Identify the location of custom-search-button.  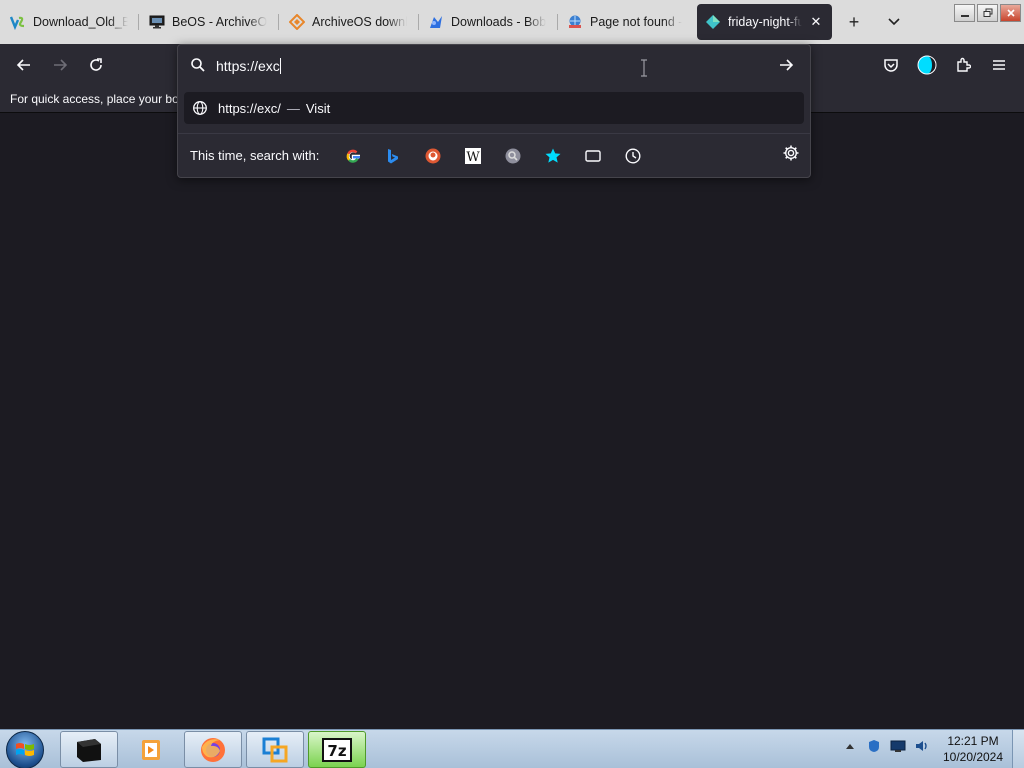
(513, 156).